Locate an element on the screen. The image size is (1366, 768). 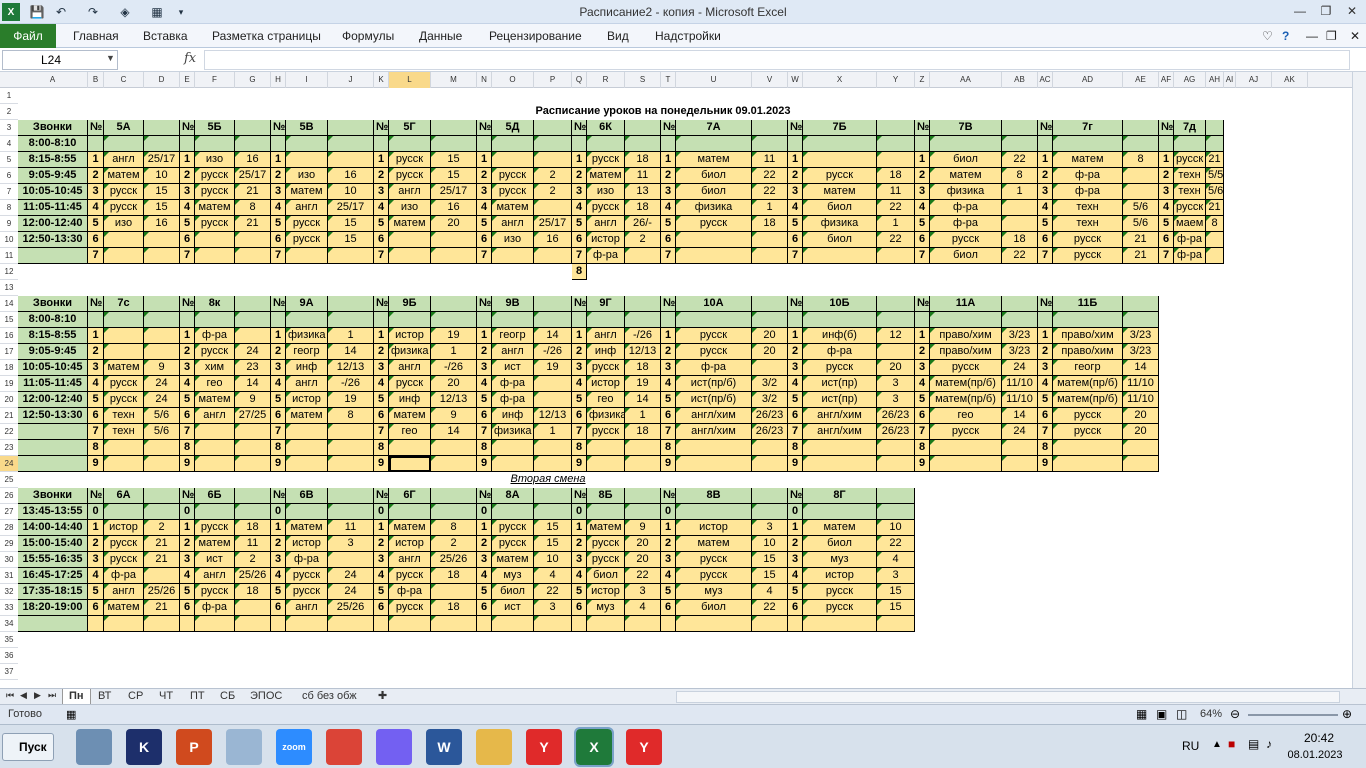
tab-file: Файл is located at coordinates (28, 36).